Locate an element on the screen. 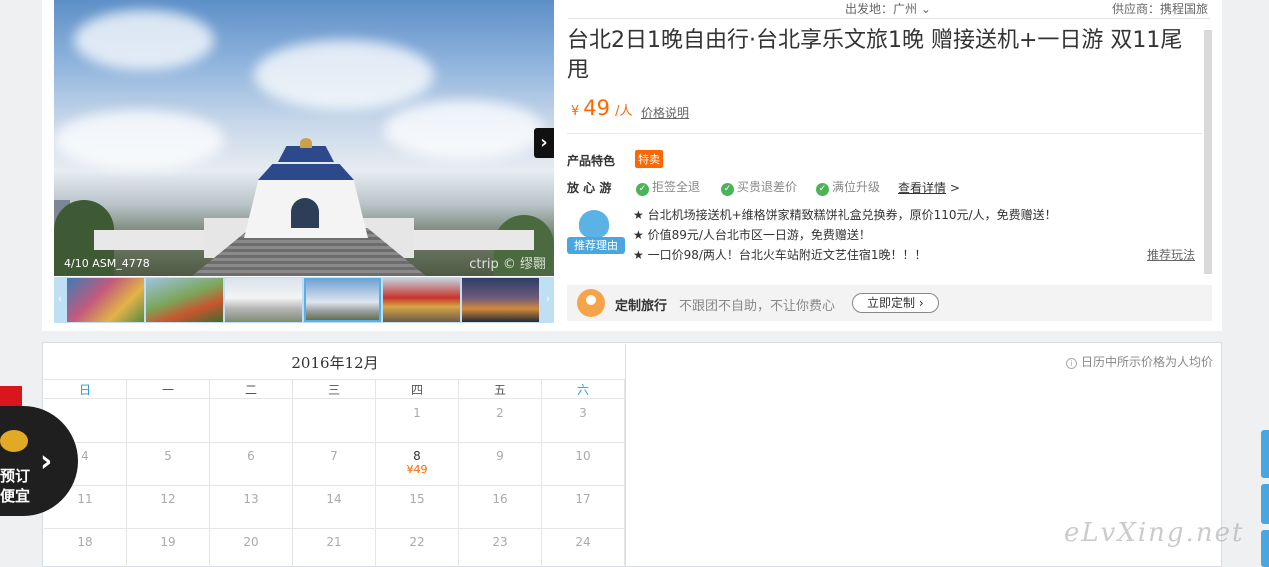 This screenshot has height=567, width=1269. departure-label: 出发地：广州 is located at coordinates (881, 9).